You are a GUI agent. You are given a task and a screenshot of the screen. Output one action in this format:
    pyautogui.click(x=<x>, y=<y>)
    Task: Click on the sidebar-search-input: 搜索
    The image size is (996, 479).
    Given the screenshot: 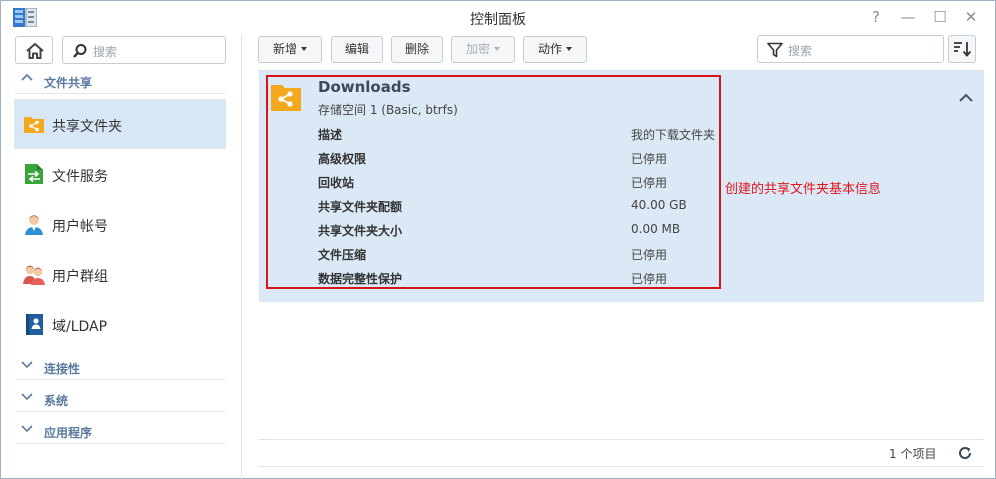 What is the action you would take?
    pyautogui.click(x=144, y=50)
    